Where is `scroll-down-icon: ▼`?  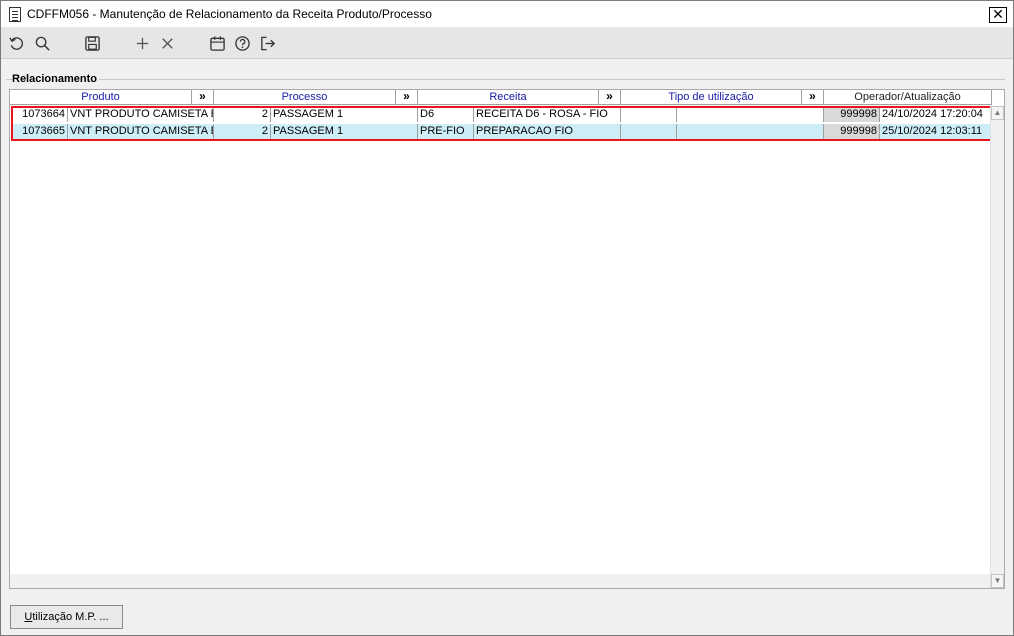 scroll-down-icon: ▼ is located at coordinates (997, 581).